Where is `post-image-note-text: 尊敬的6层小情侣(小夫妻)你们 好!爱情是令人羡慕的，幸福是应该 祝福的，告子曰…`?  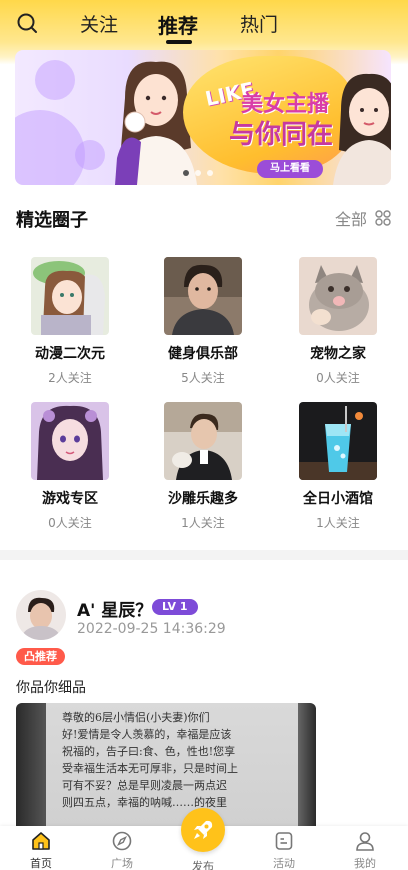
post-image-note-text: 尊敬的6层小情侣(小夫妻)你们 好!爱情是令人羡慕的，幸福是应该 祝福的，告子曰… is located at coordinates (150, 760).